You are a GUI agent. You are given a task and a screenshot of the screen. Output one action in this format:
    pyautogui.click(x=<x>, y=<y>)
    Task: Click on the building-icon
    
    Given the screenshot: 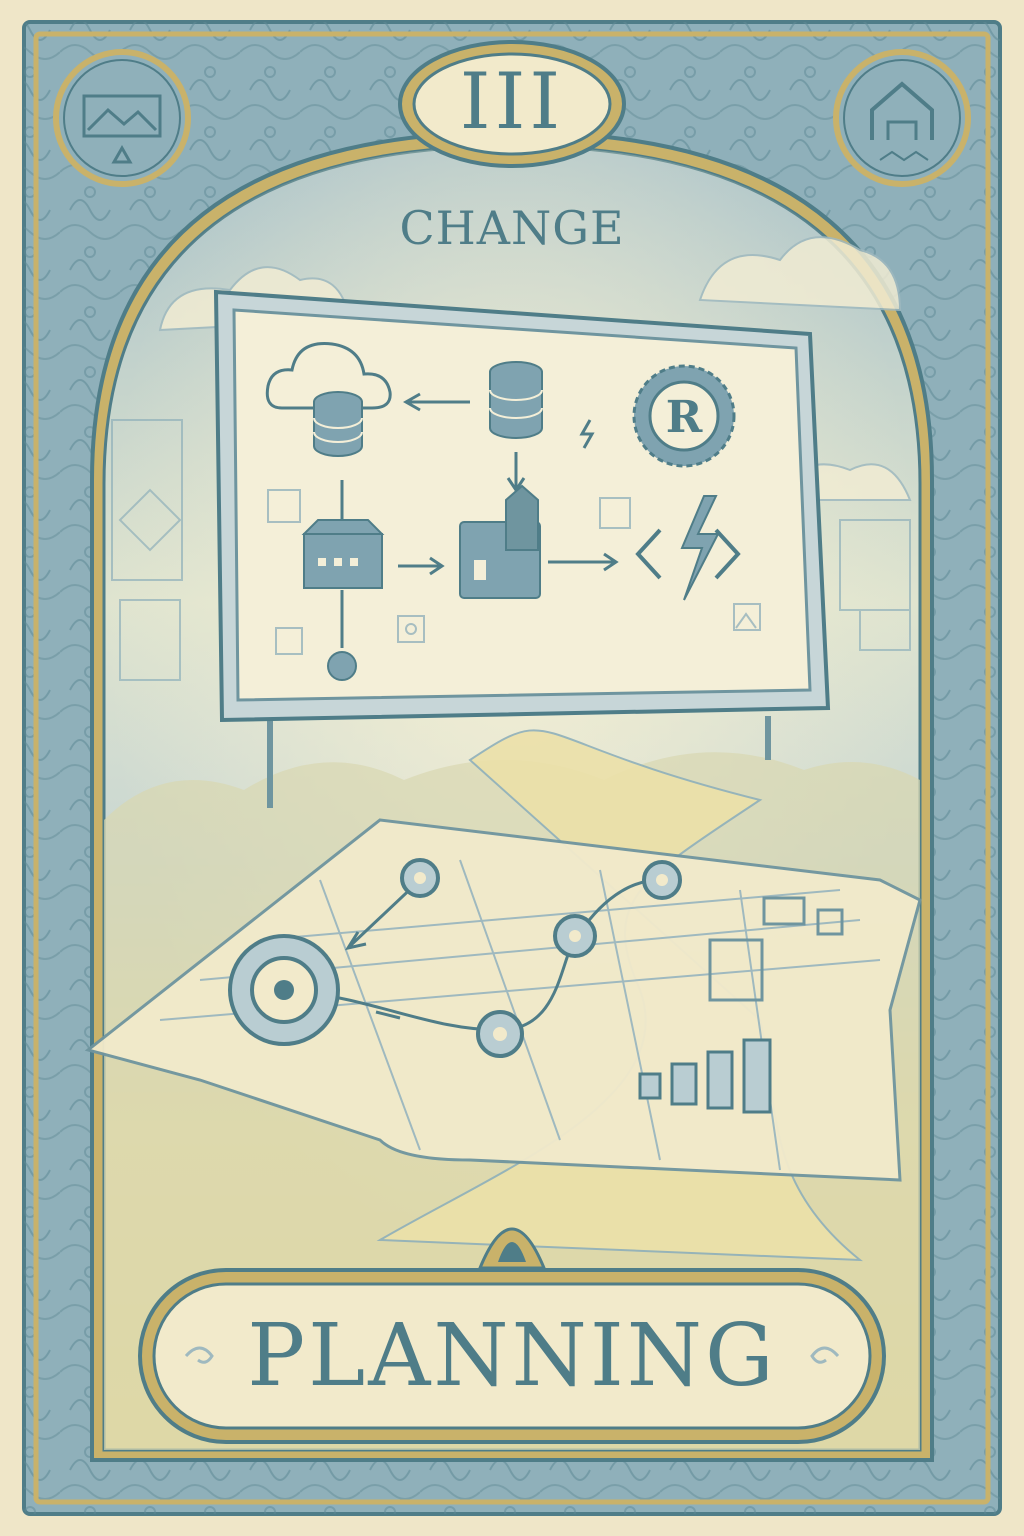 What is the action you would take?
    pyautogui.click(x=343, y=554)
    